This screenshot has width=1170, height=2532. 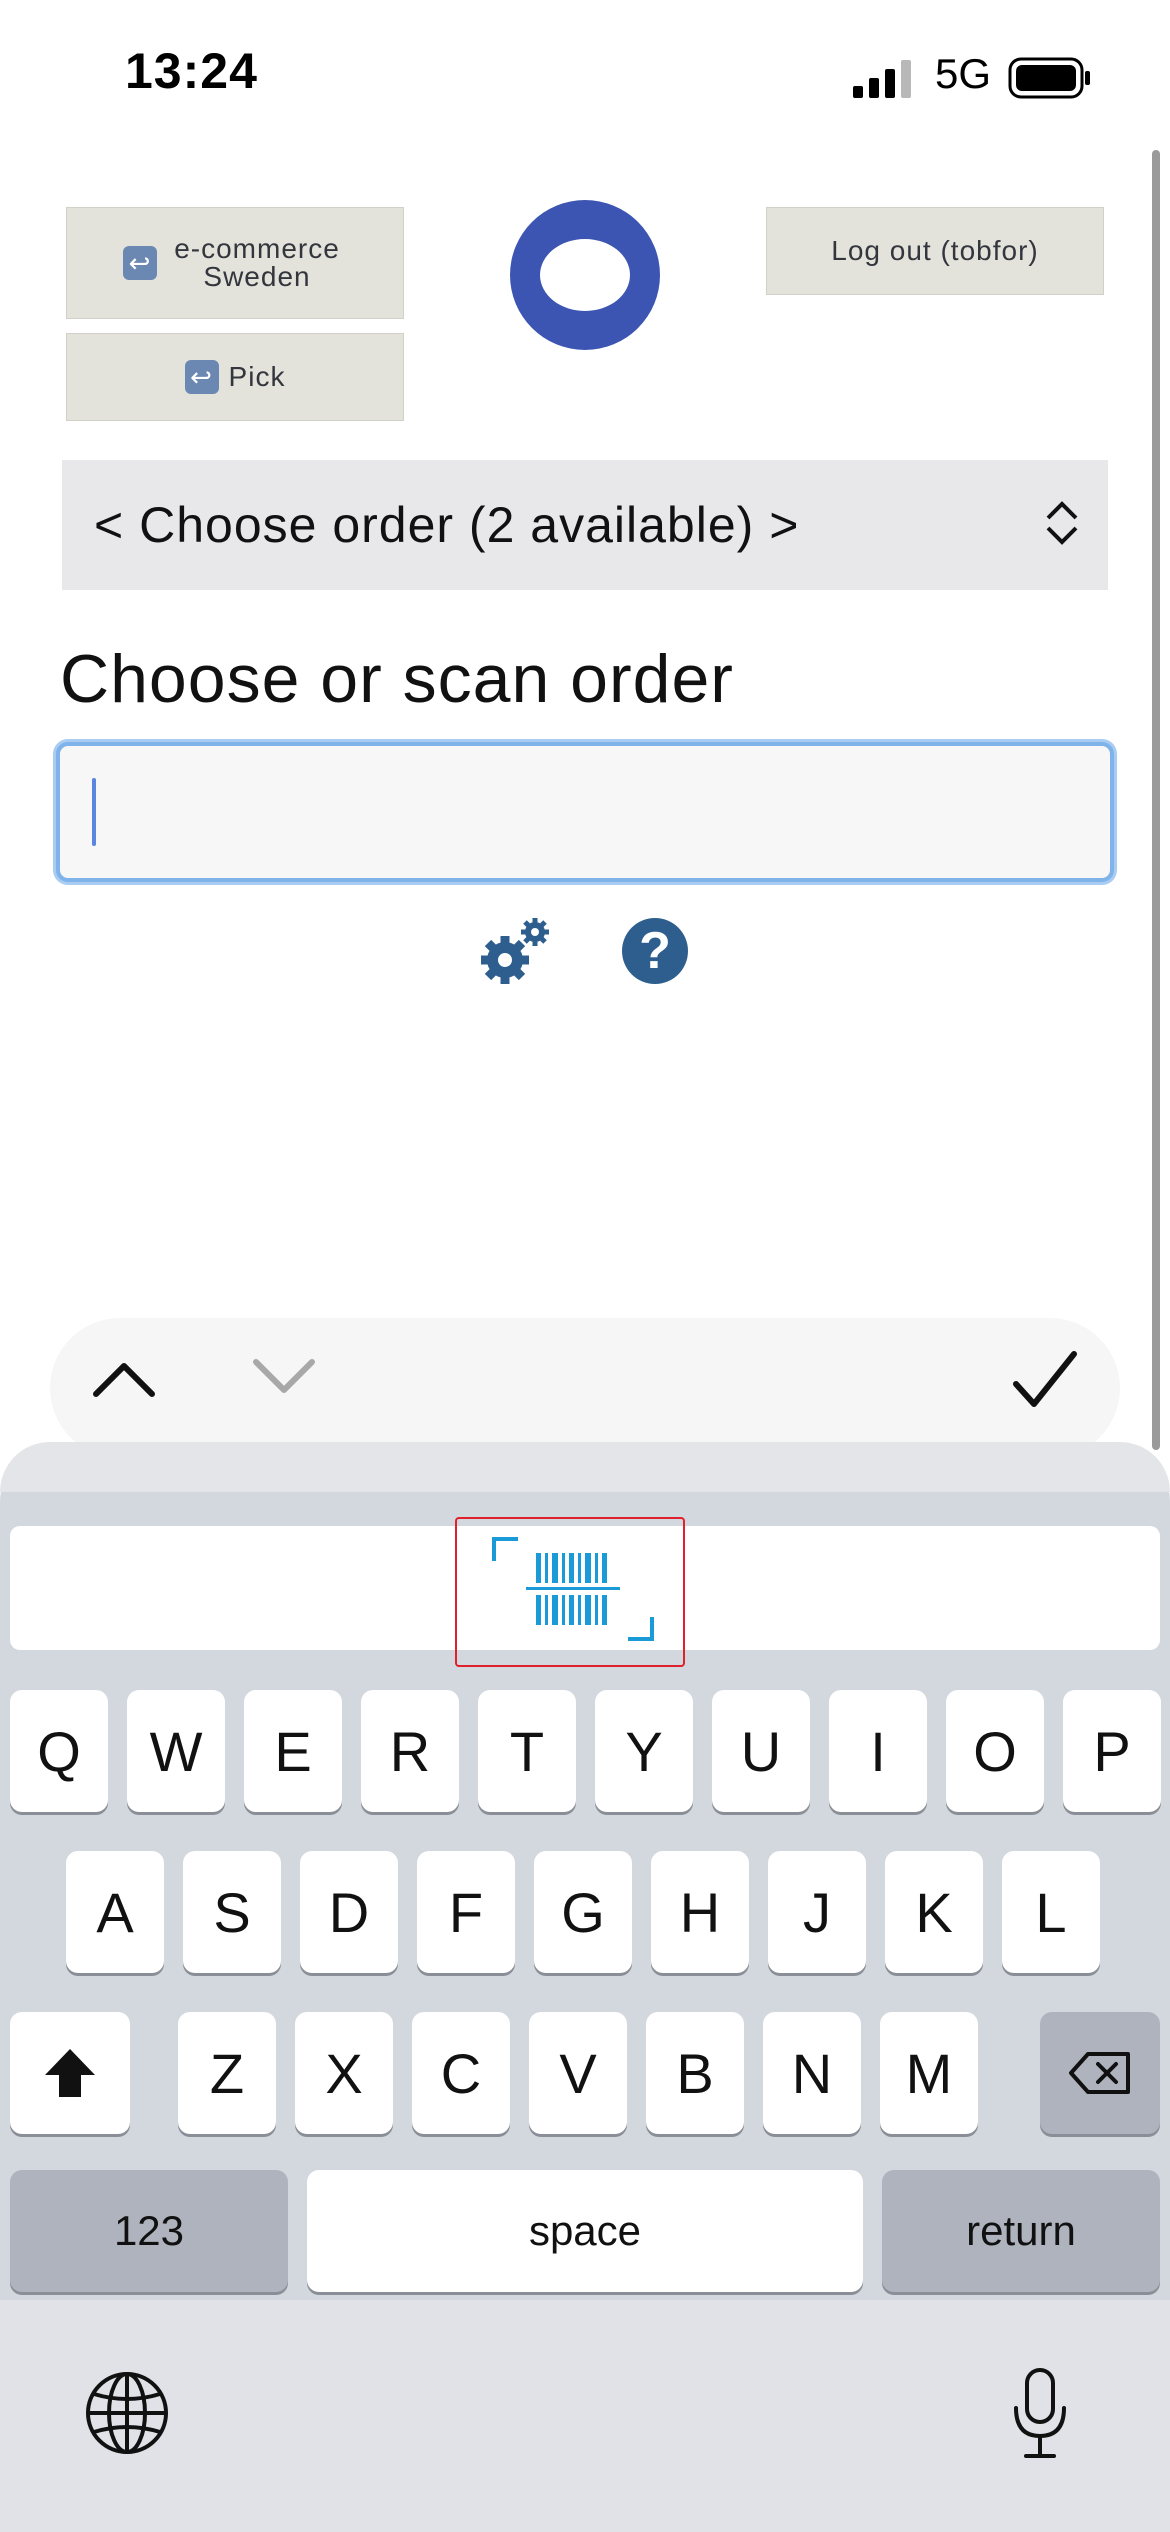 I want to click on key: V, so click(x=578, y=2073).